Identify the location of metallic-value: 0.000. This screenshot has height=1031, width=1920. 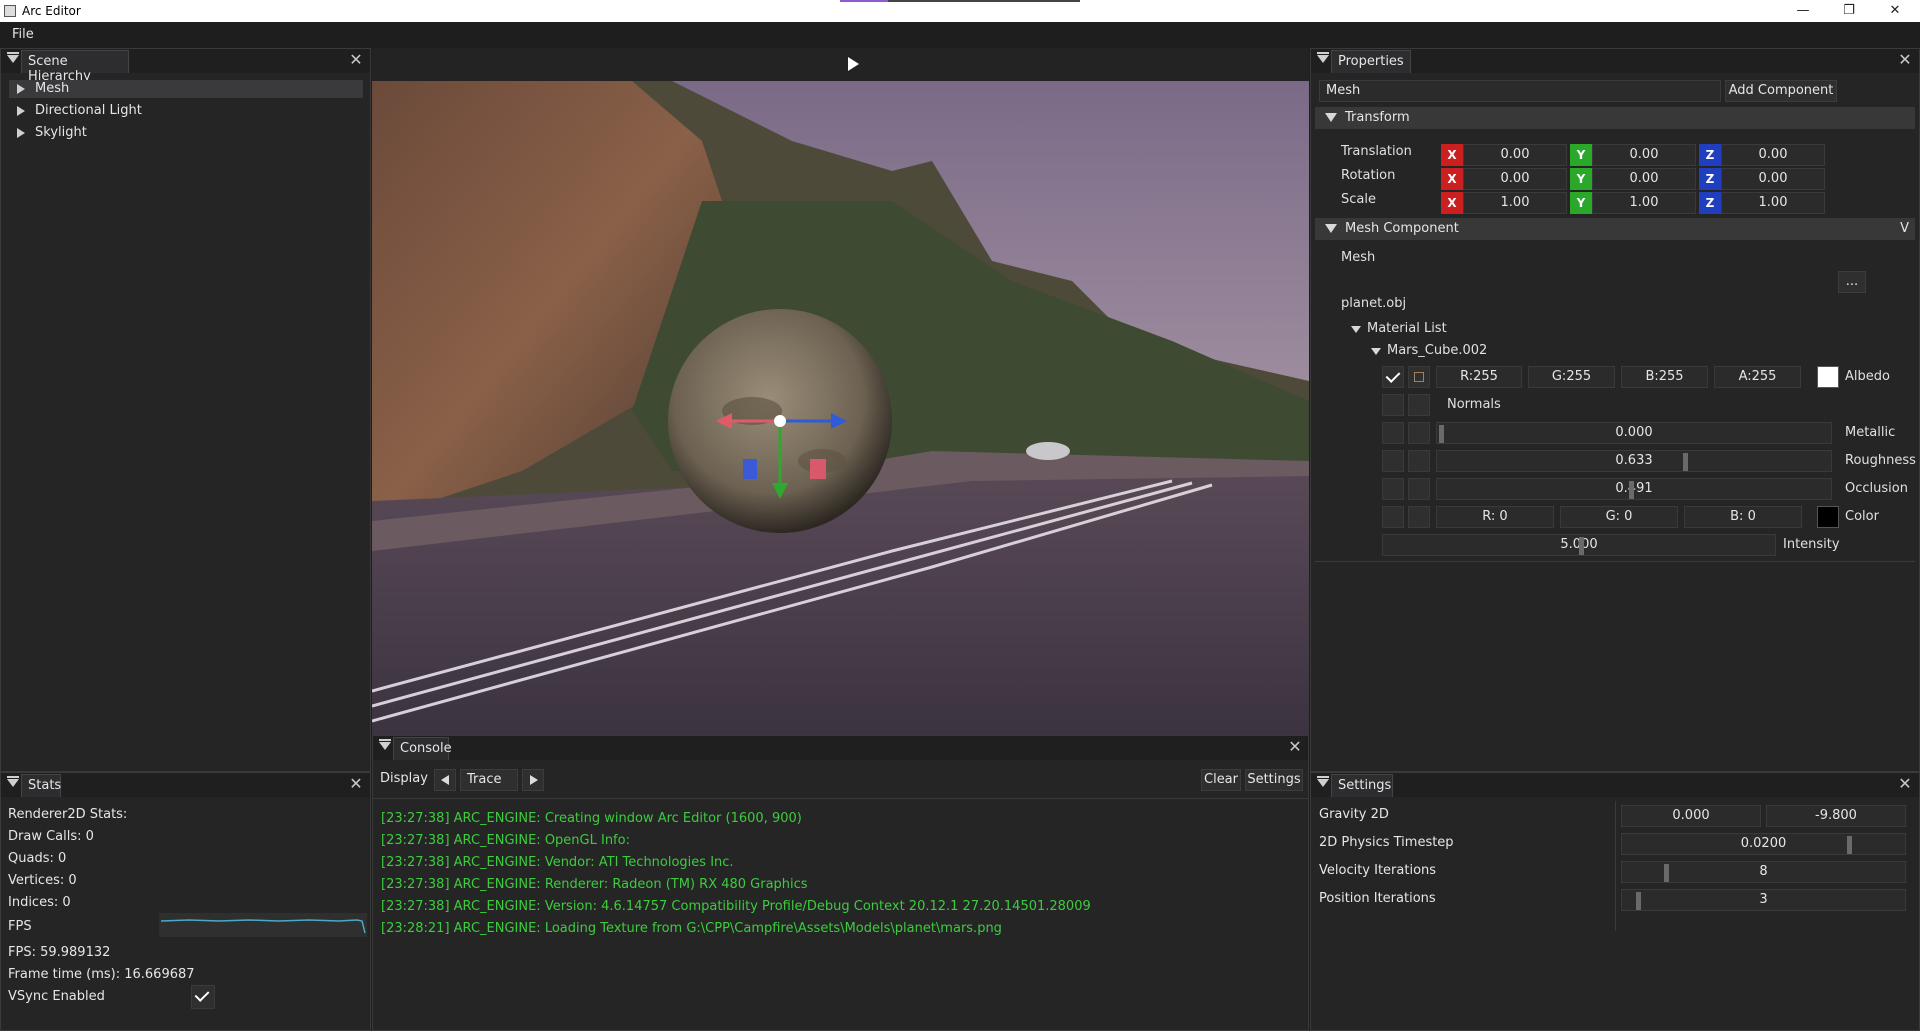
(1634, 432).